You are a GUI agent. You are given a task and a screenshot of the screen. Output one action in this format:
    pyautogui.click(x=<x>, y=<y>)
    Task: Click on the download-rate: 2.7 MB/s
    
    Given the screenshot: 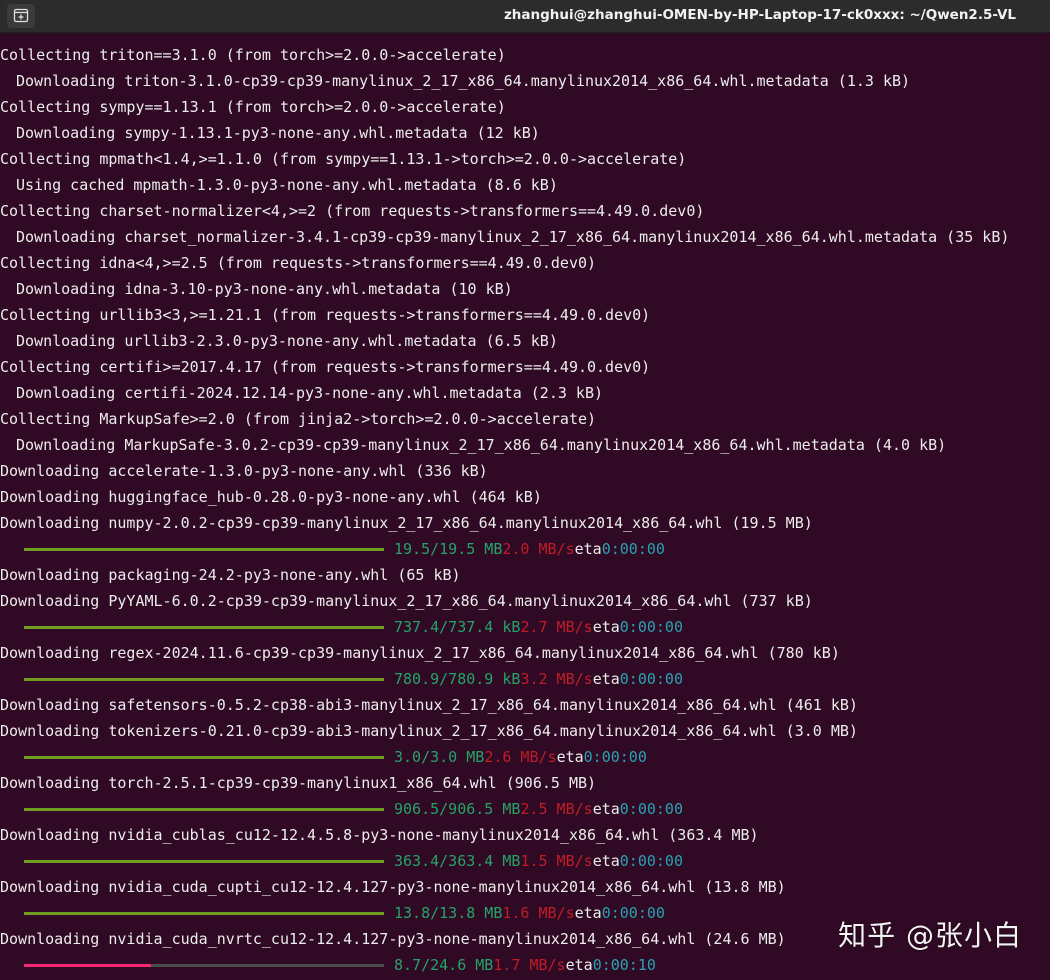 What is the action you would take?
    pyautogui.click(x=556, y=627)
    